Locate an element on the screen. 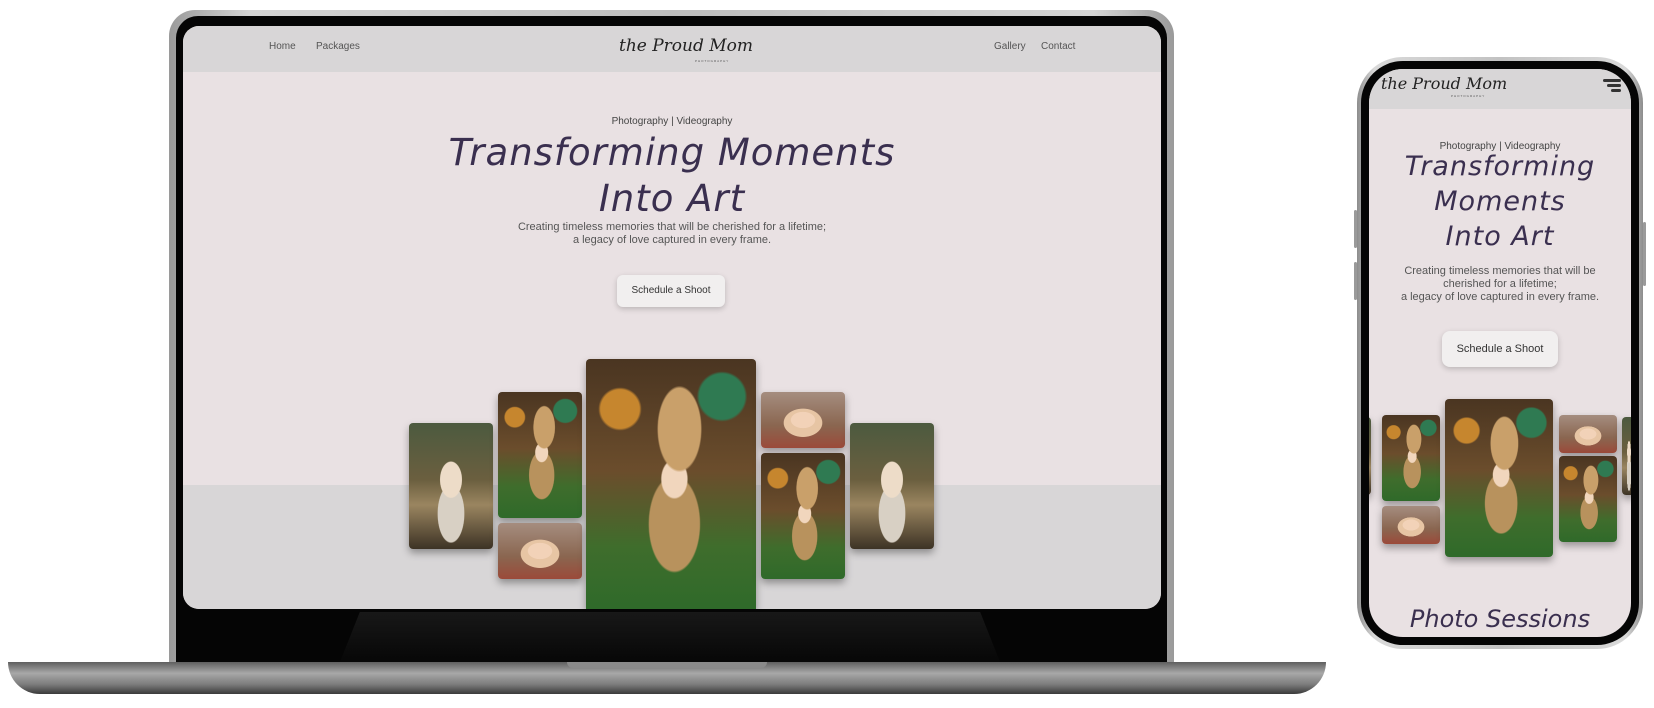  mobile-hero-subtitle-line1: Creating timeless memories that will be is located at coordinates (1500, 271).